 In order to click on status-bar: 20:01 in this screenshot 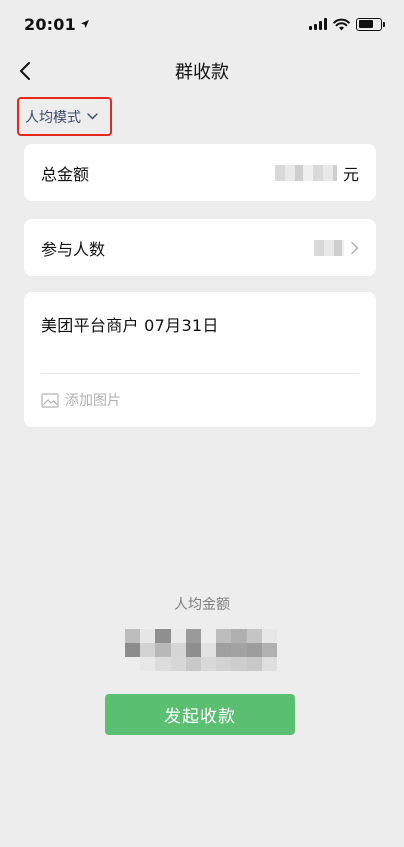, I will do `click(202, 24)`.